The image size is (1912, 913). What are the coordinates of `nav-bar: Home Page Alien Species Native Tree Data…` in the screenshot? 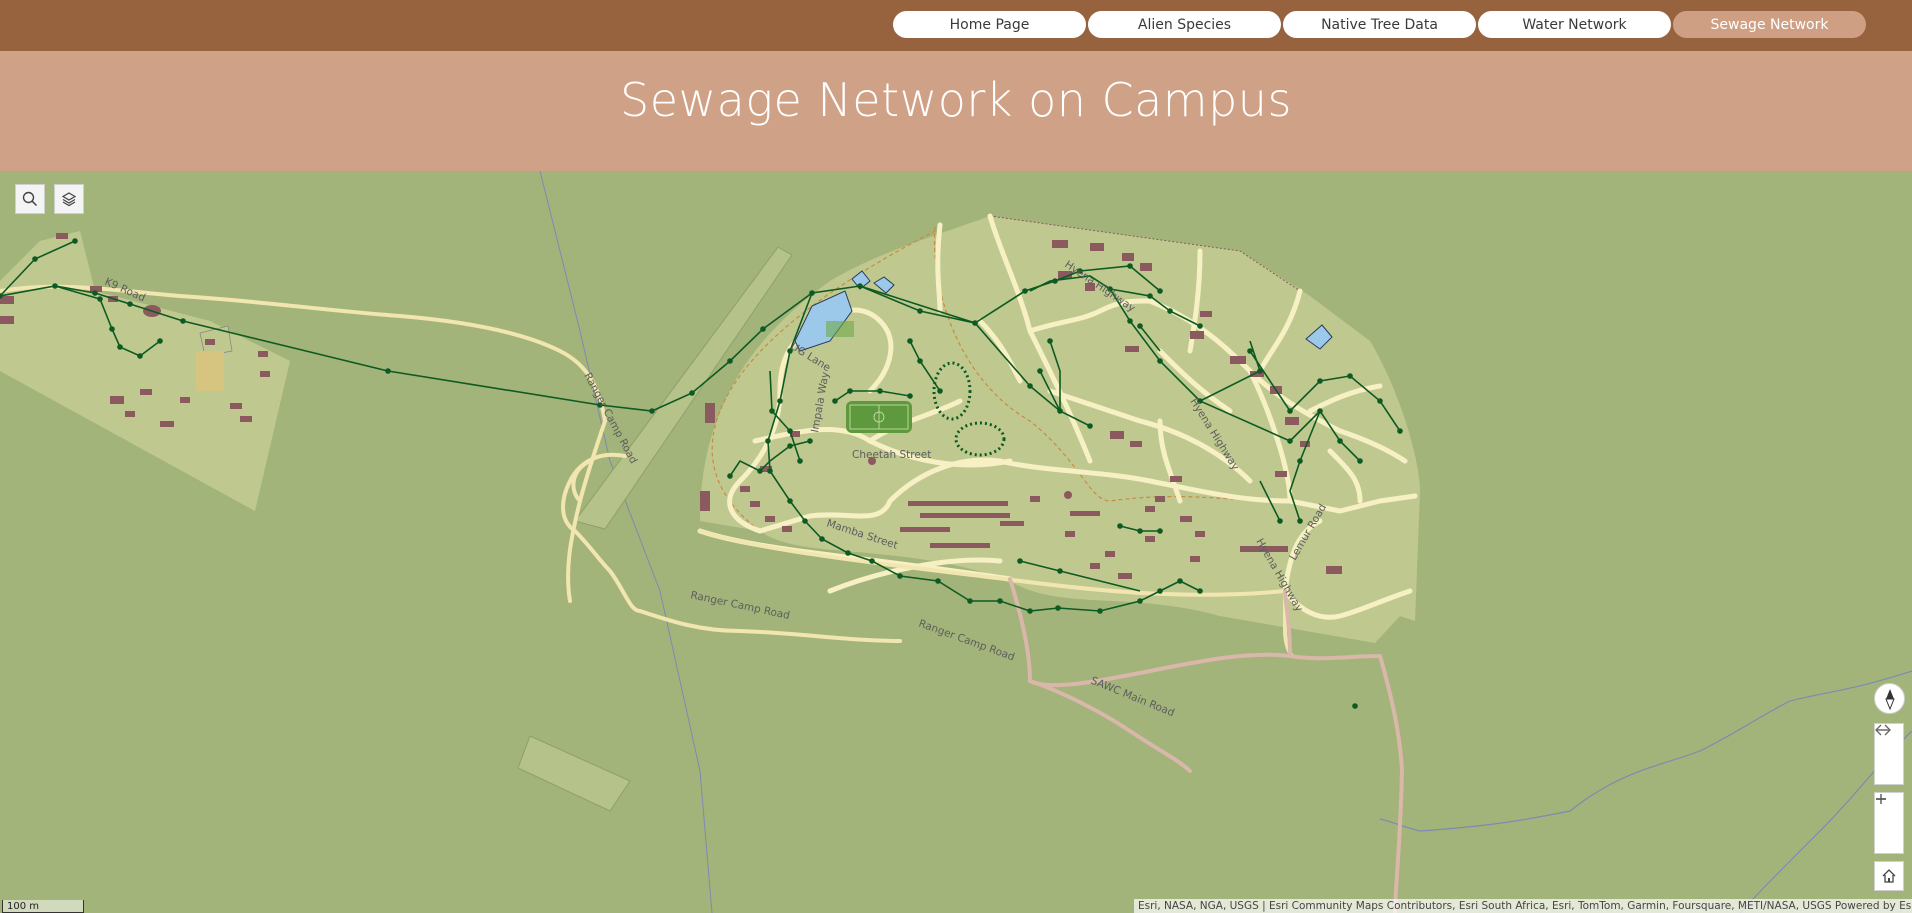 It's located at (1379, 24).